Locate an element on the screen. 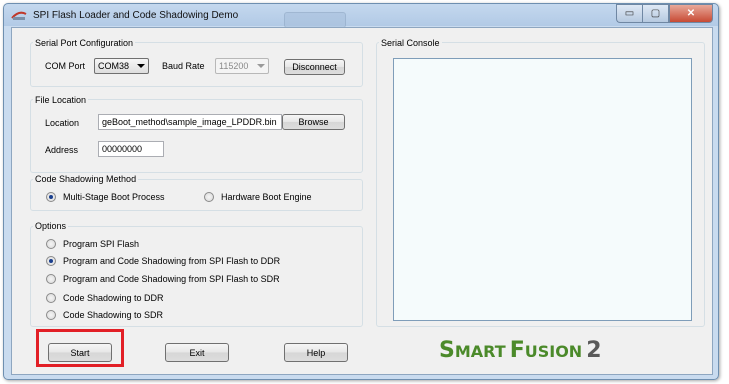 This screenshot has height=384, width=729. address-input: 00000000 is located at coordinates (131, 149).